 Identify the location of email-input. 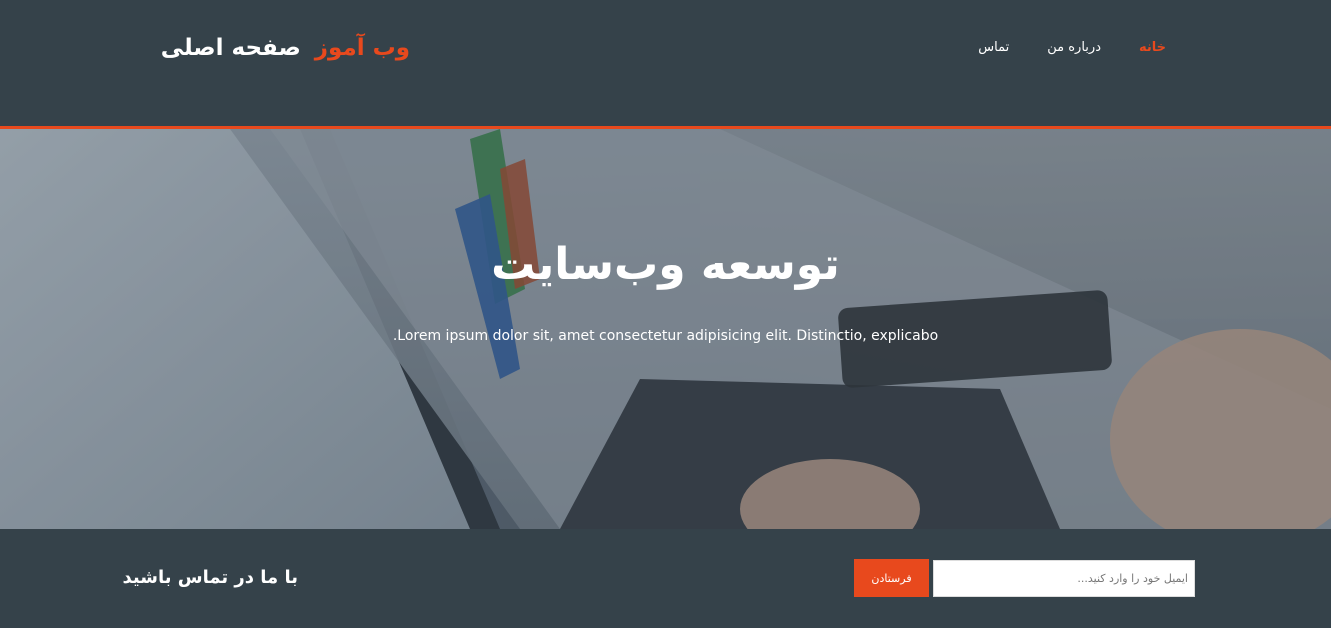
(1064, 578).